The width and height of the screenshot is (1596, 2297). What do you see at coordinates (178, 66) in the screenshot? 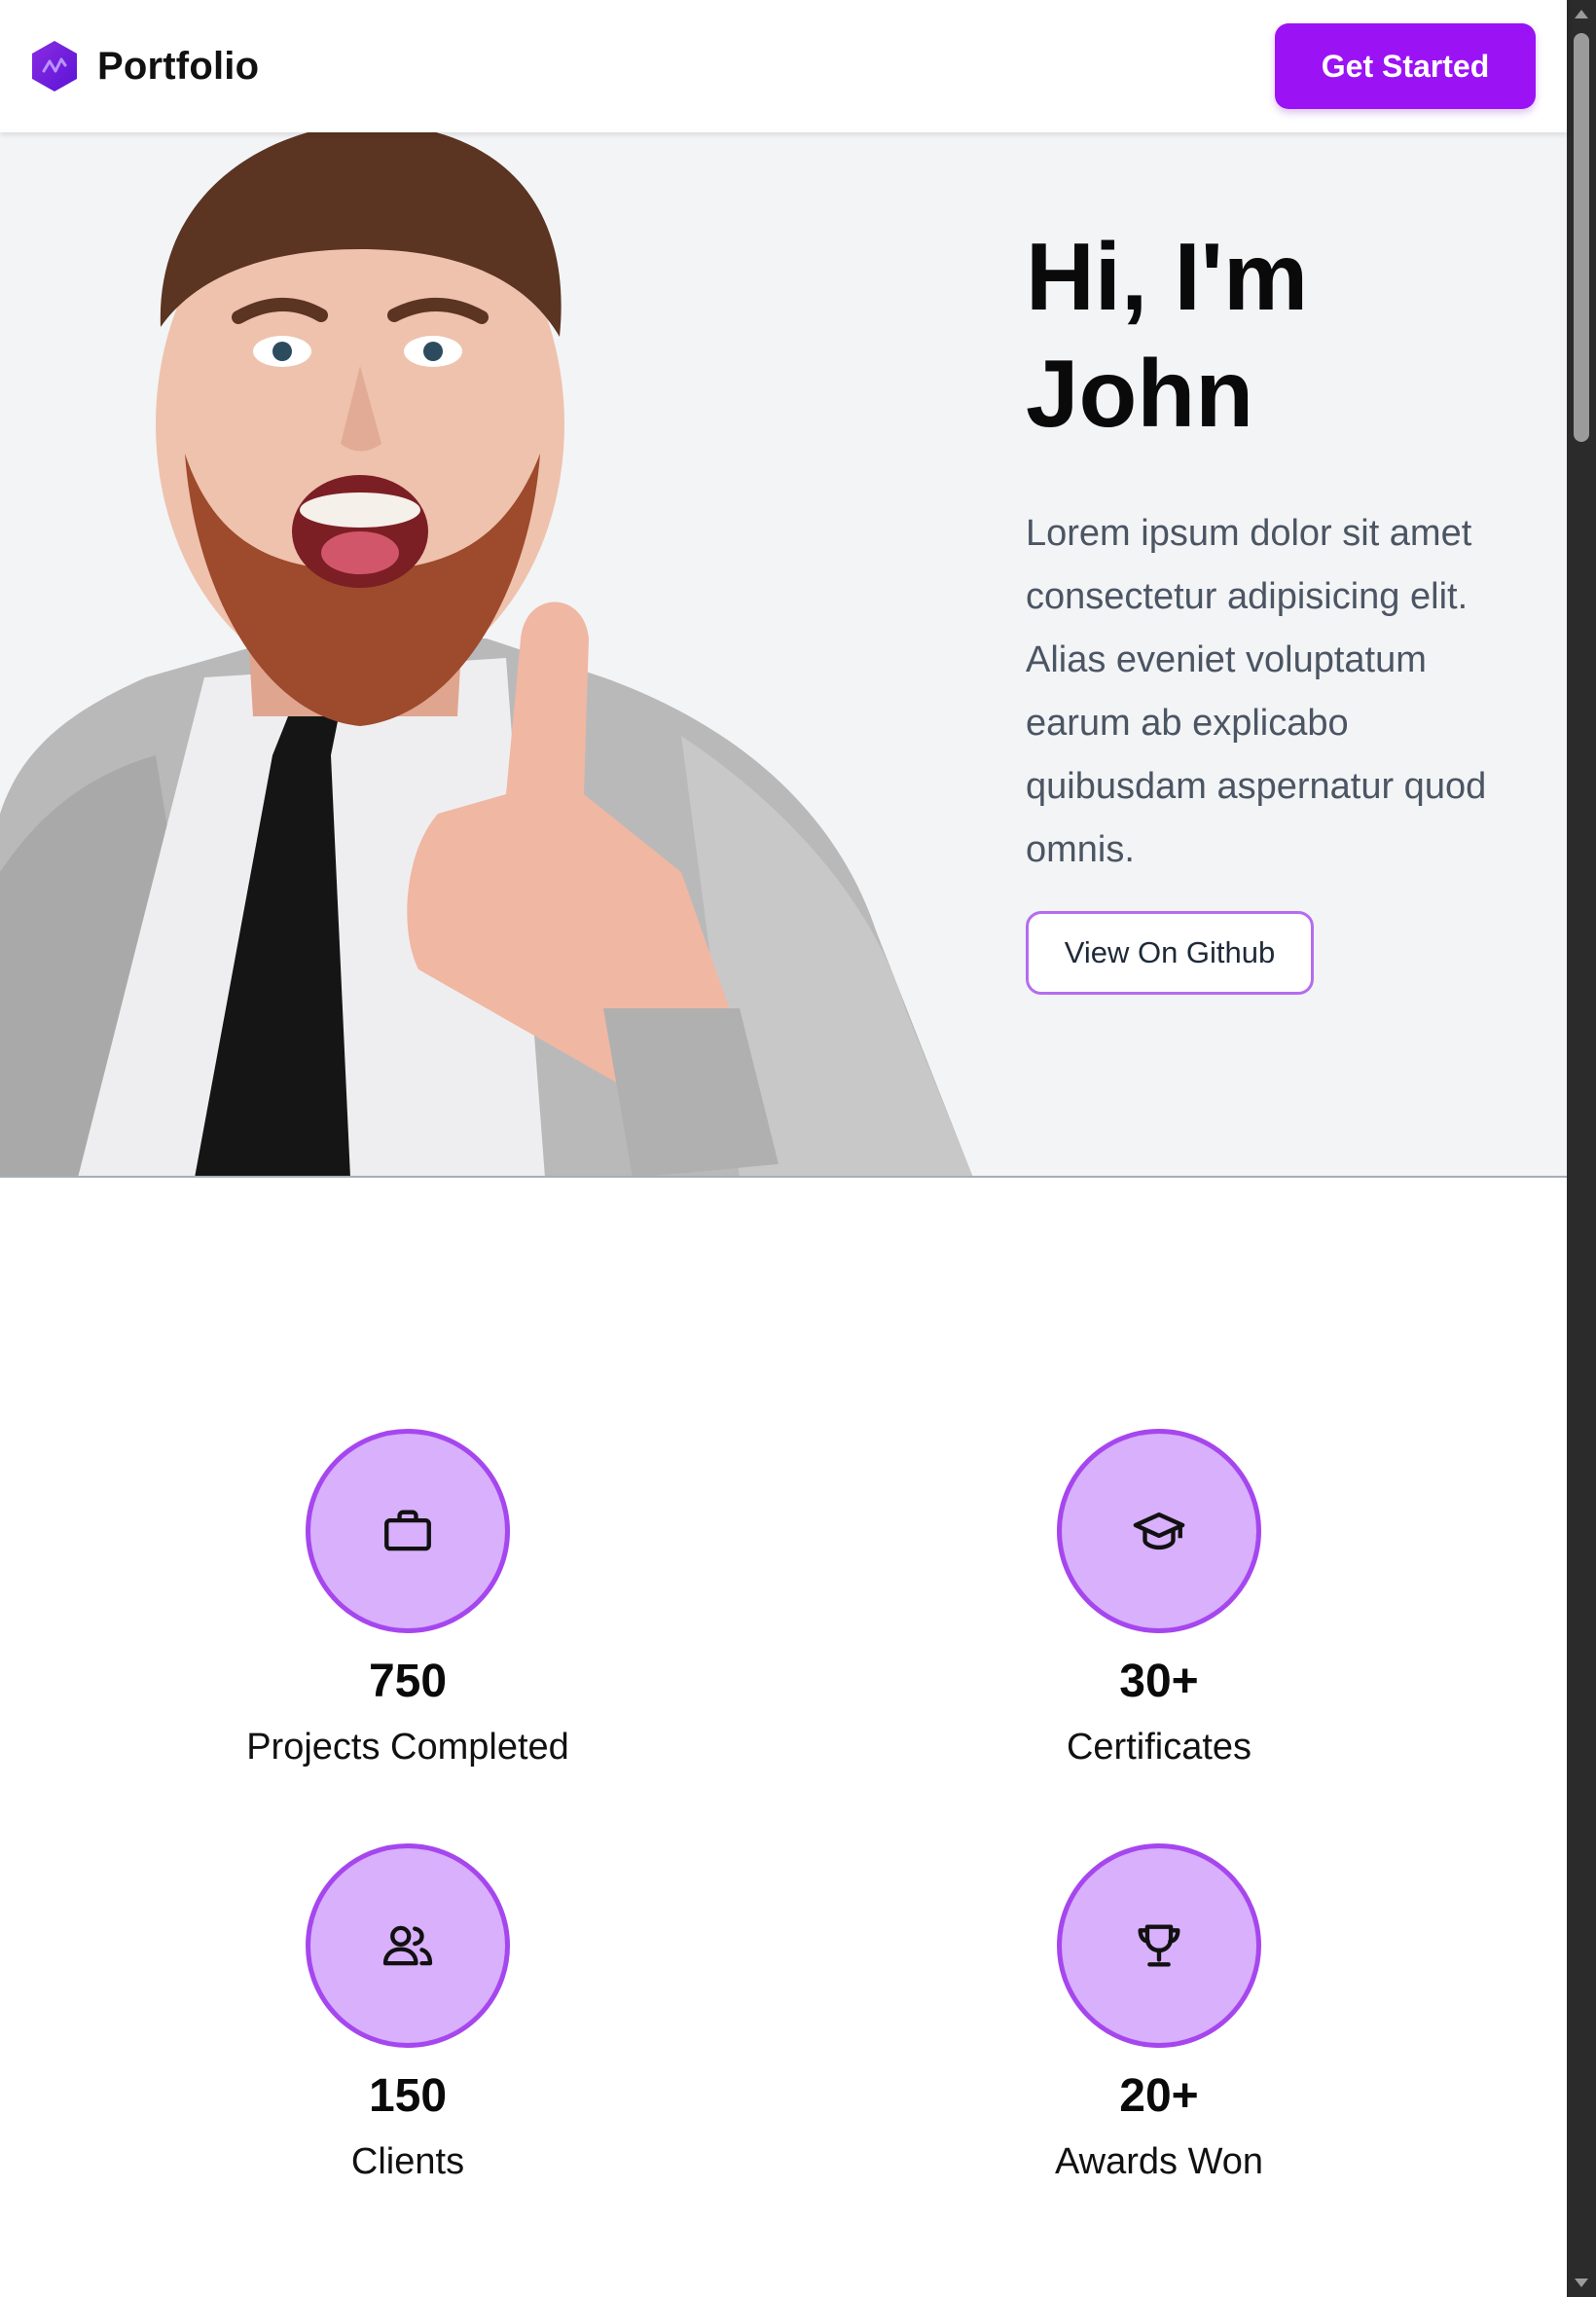
I see `brand-name: Portfolio` at bounding box center [178, 66].